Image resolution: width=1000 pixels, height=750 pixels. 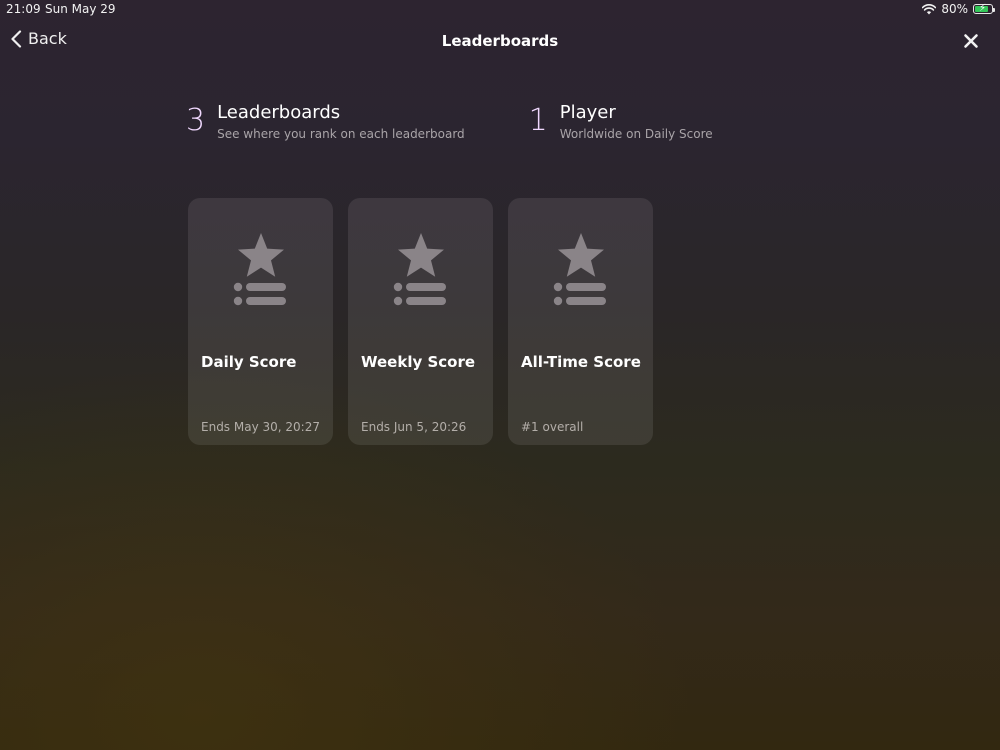 I want to click on leaderboard-count-subtitle: See where you rank on each leaderboard, so click(x=341, y=134).